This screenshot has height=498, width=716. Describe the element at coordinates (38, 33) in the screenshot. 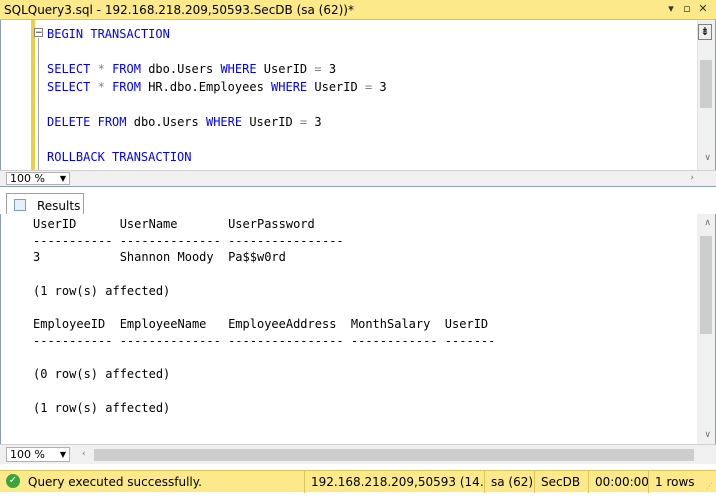

I see `collapse-icon: −` at that location.